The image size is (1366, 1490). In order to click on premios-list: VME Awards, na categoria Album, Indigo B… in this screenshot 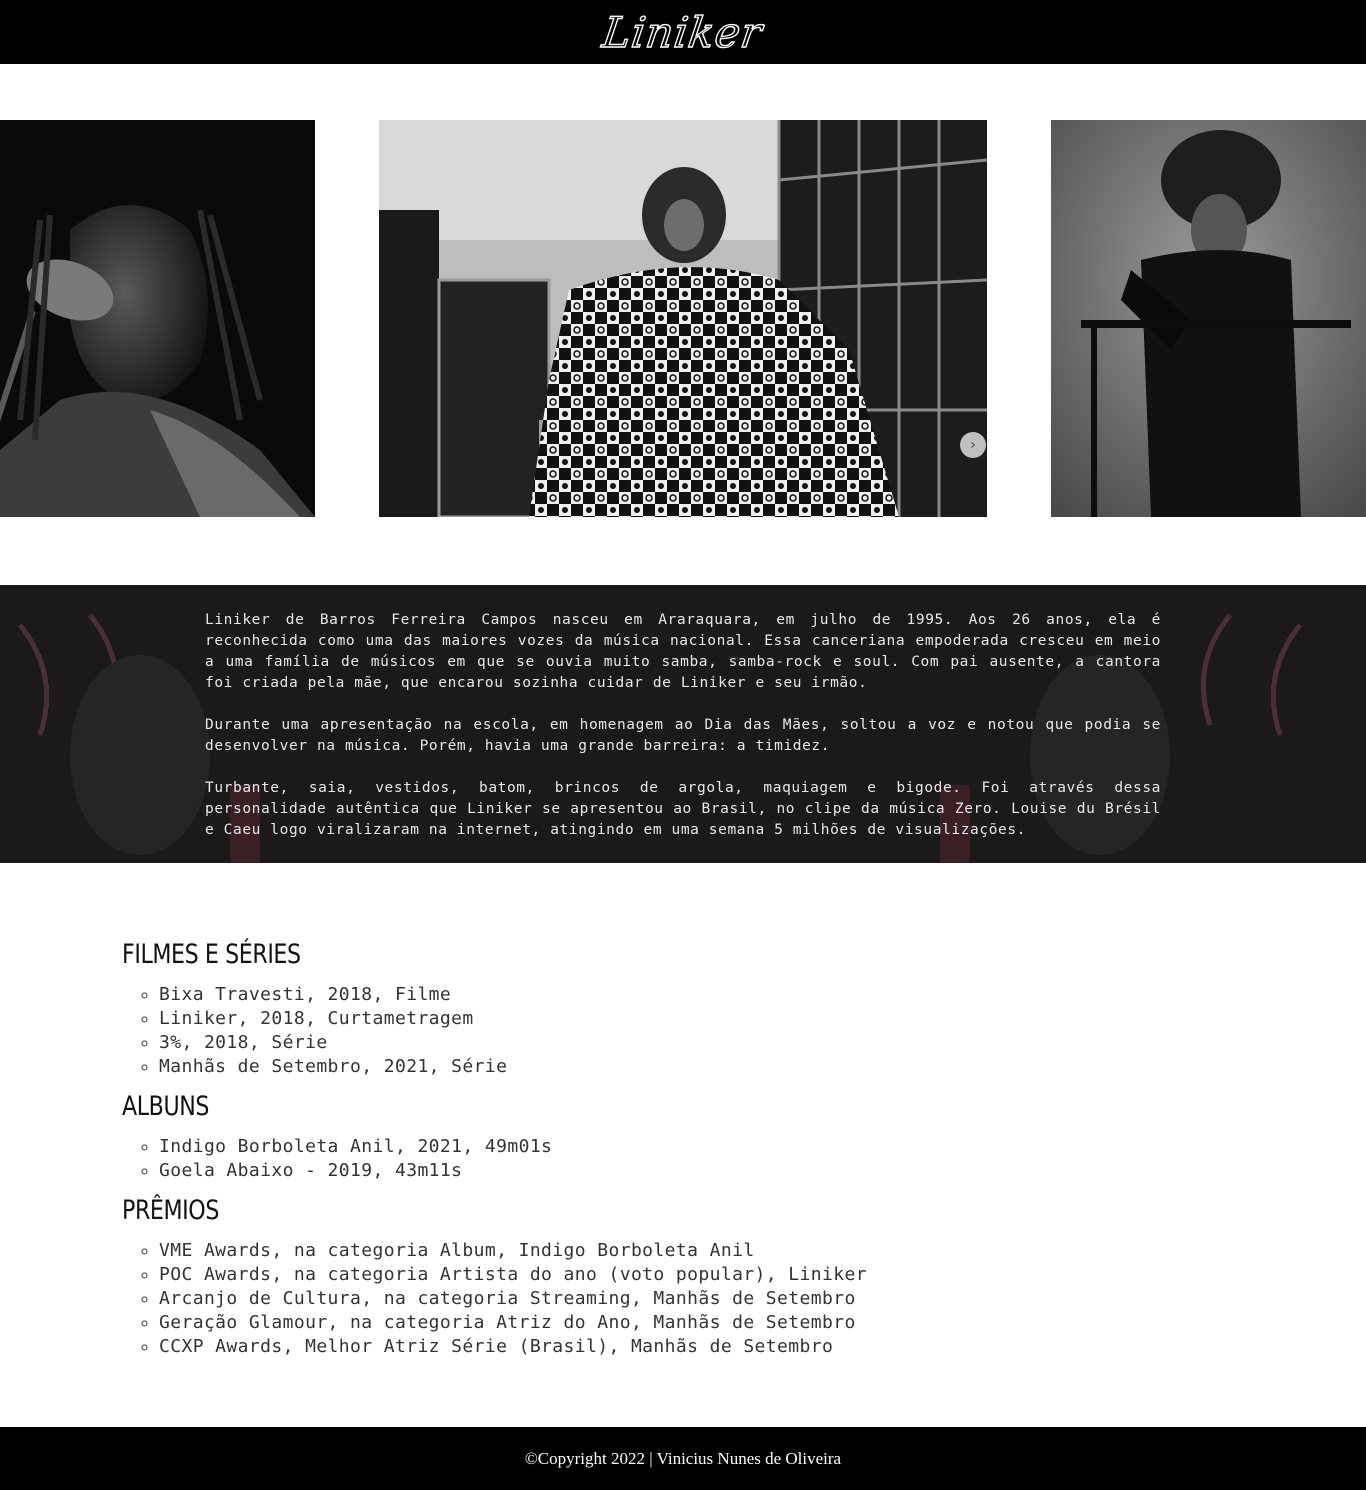, I will do `click(640, 1299)`.